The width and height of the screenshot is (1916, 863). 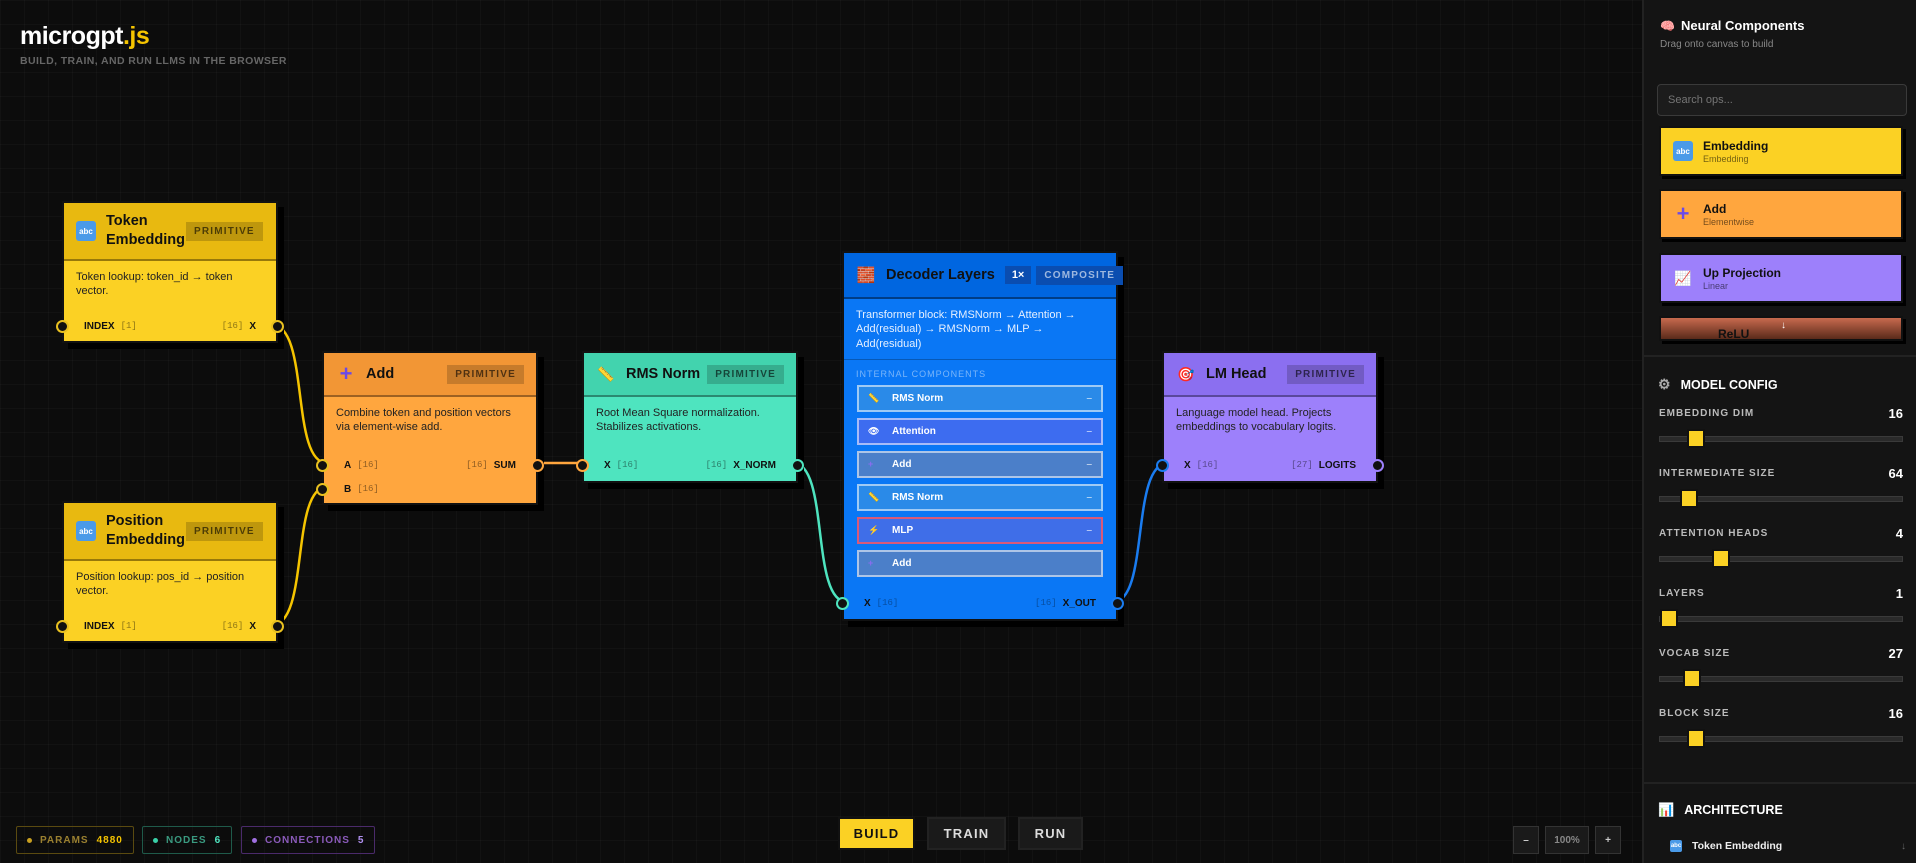 I want to click on input-port-label-b: B [16], so click(x=361, y=489).